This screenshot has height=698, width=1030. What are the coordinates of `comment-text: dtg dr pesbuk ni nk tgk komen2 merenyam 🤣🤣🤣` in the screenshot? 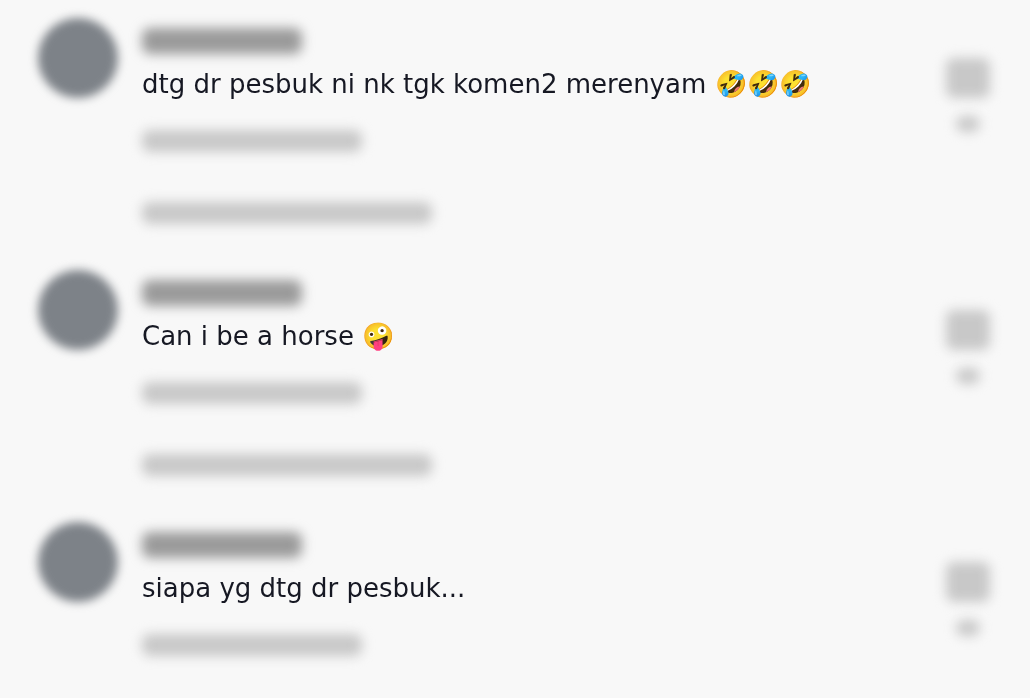 It's located at (477, 84).